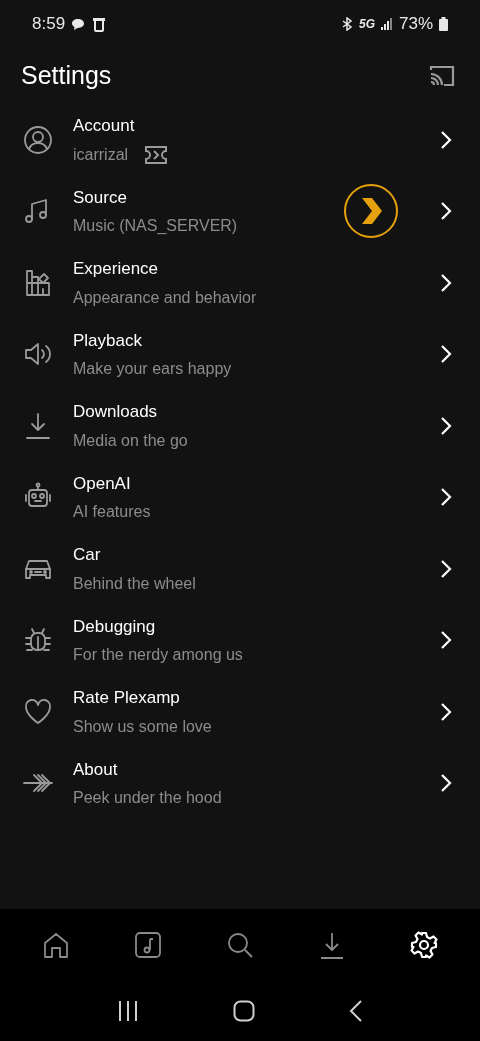 This screenshot has width=480, height=1041. What do you see at coordinates (386, 24) in the screenshot?
I see `signal-icon` at bounding box center [386, 24].